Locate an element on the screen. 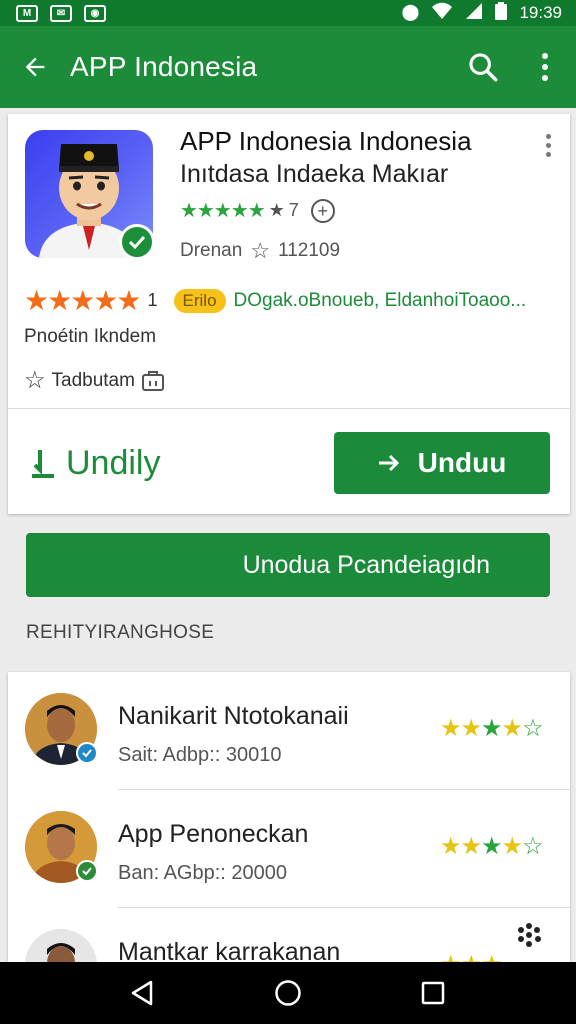 The height and width of the screenshot is (1024, 576). notification-app-icon: ◉ is located at coordinates (95, 13).